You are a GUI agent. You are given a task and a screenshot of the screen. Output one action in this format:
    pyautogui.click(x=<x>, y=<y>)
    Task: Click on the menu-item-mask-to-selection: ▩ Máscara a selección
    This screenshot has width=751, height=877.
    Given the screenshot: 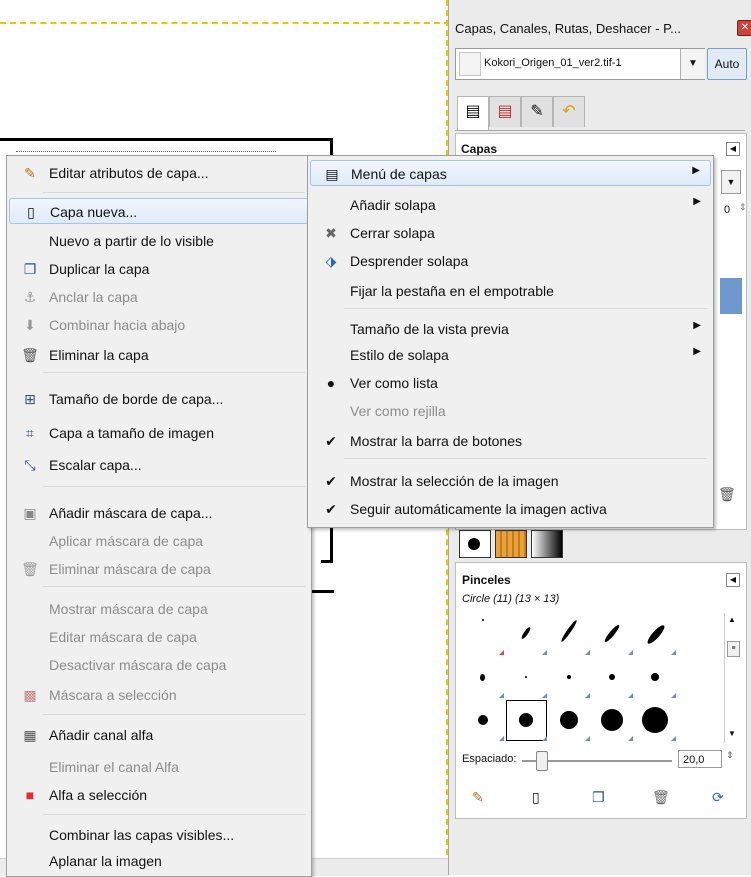 What is the action you would take?
    pyautogui.click(x=159, y=695)
    